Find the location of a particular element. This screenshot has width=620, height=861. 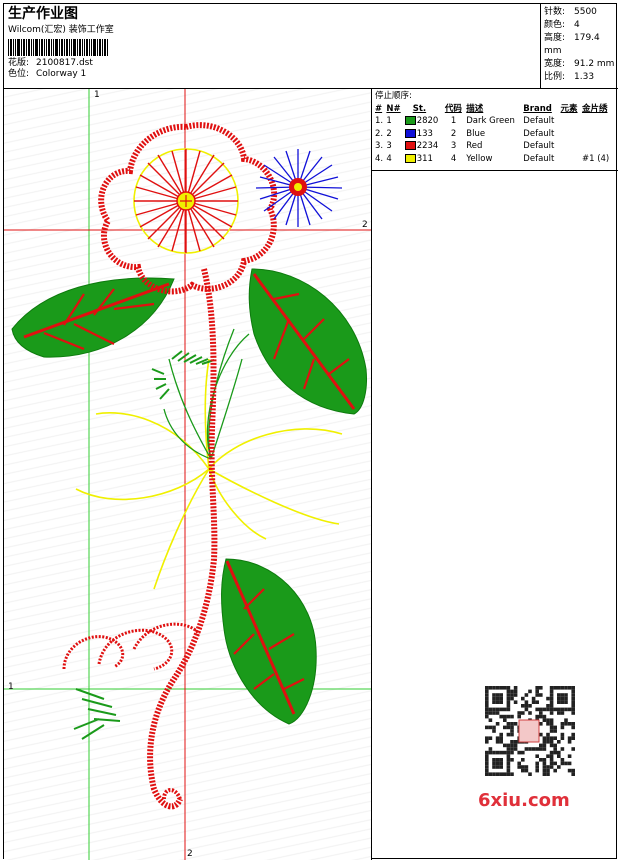

stop-sequence-row: 3. 3 2234 3 Red Default is located at coordinates (495, 146).